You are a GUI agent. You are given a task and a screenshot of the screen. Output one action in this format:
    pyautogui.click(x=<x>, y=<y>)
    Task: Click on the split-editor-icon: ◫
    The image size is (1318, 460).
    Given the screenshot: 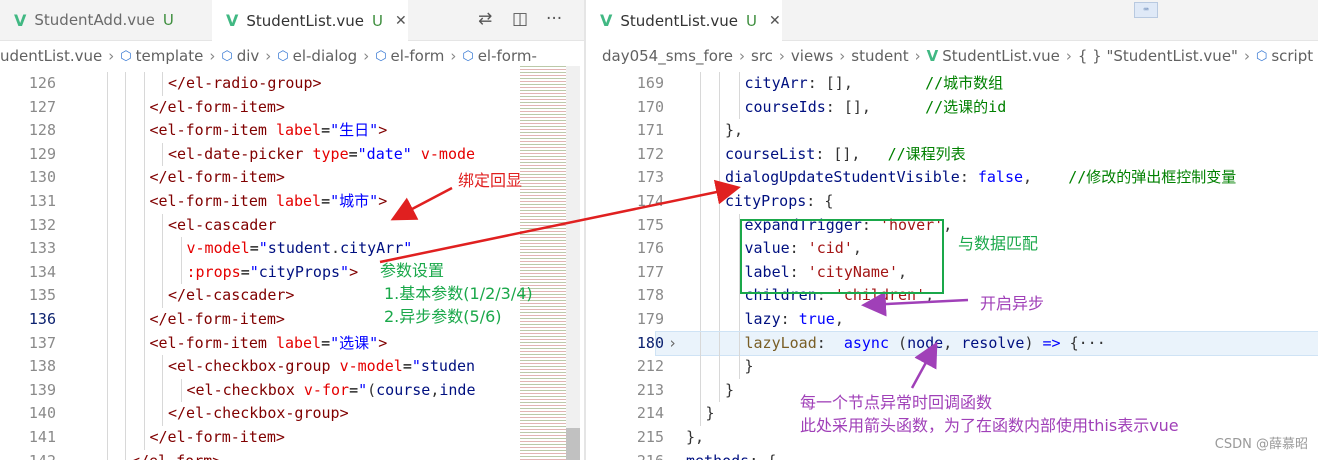 What is the action you would take?
    pyautogui.click(x=520, y=19)
    